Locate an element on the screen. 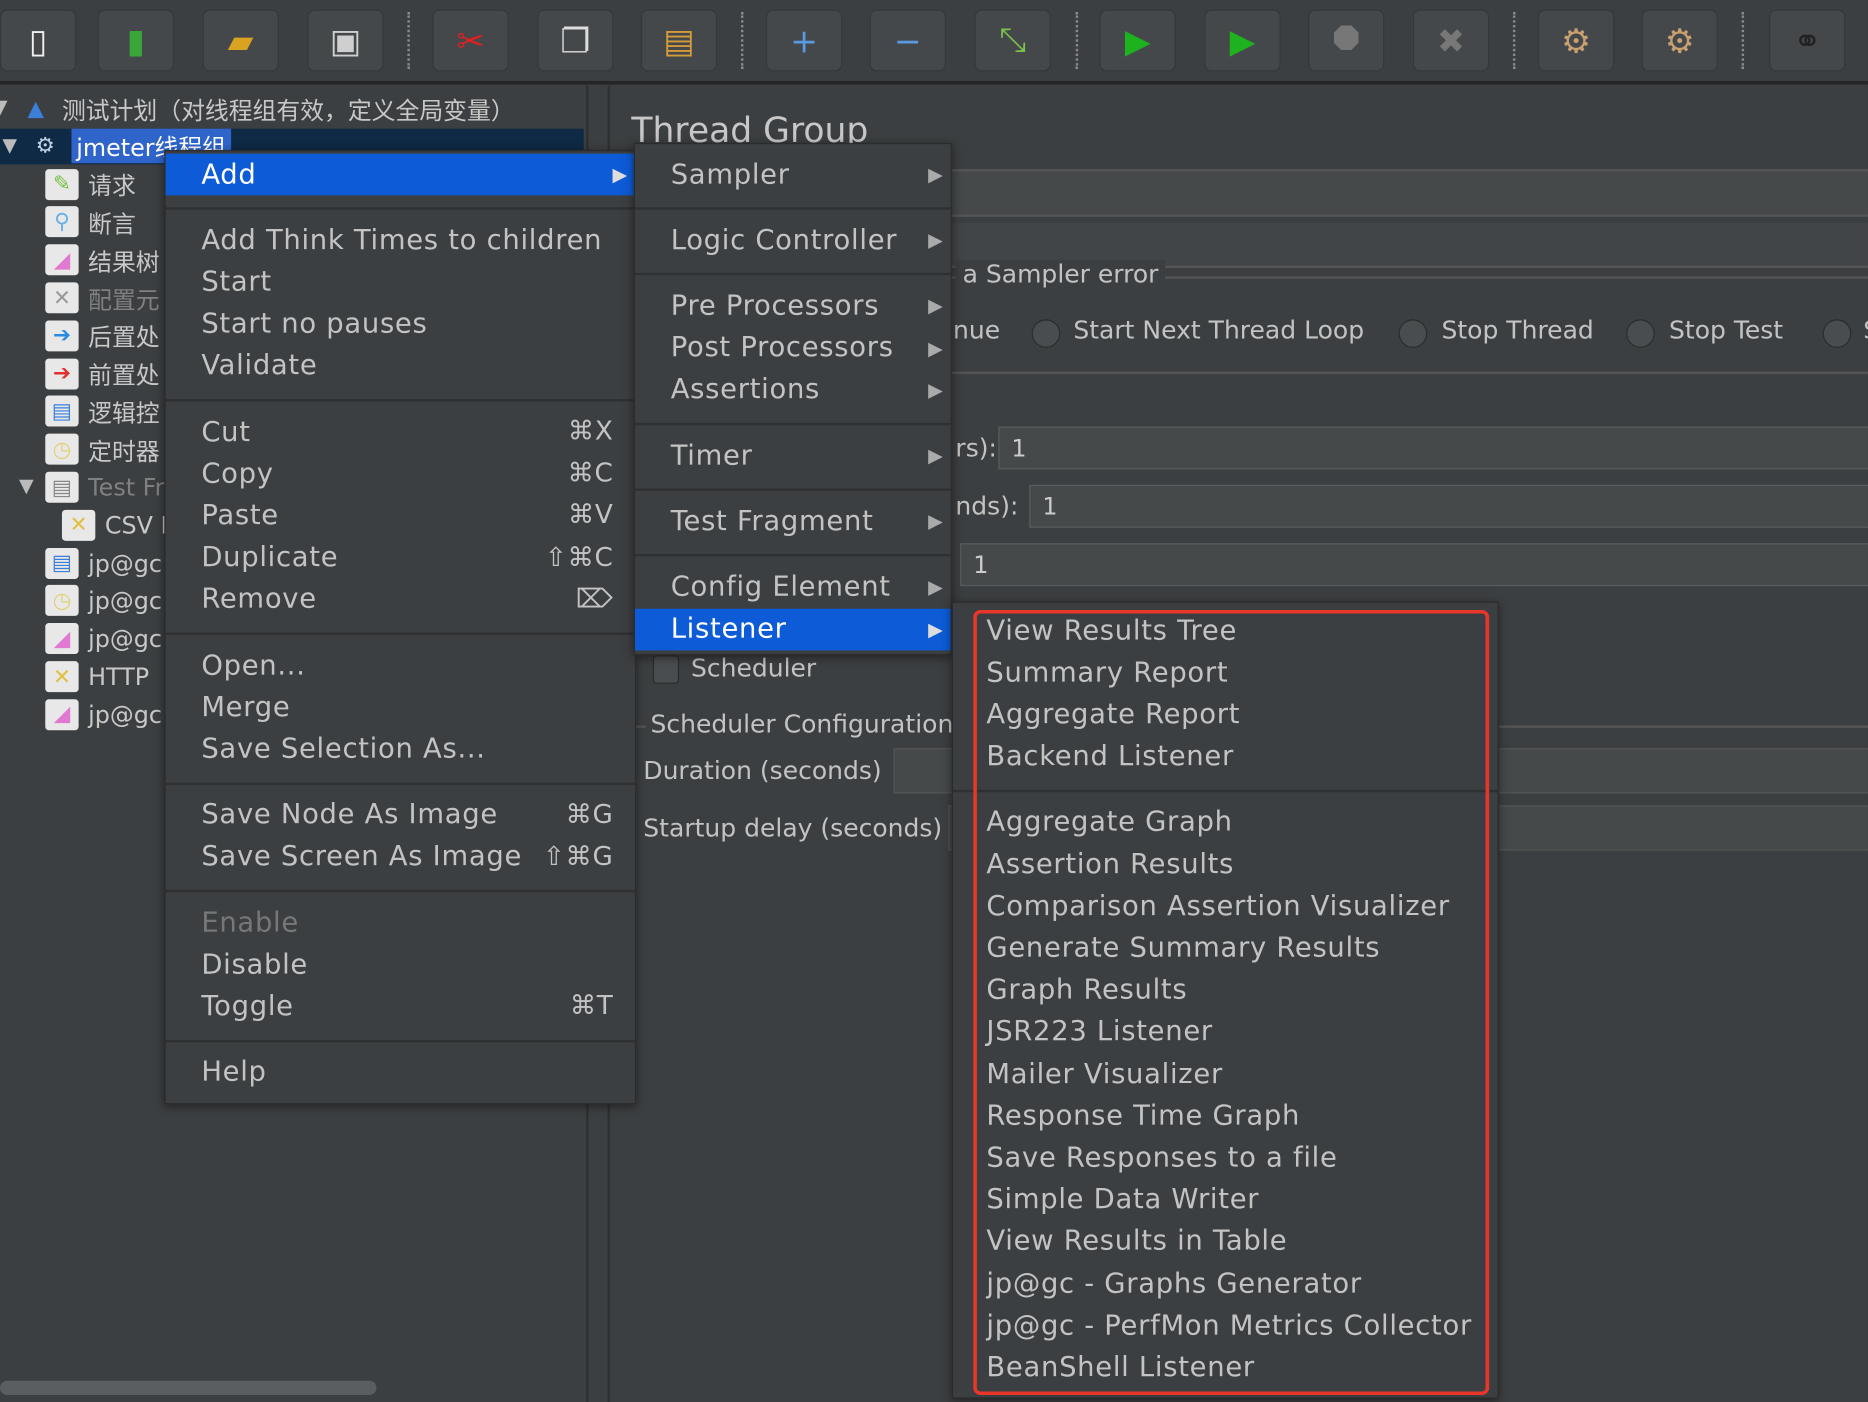  tree-node: ✕ CSV D is located at coordinates (120, 525).